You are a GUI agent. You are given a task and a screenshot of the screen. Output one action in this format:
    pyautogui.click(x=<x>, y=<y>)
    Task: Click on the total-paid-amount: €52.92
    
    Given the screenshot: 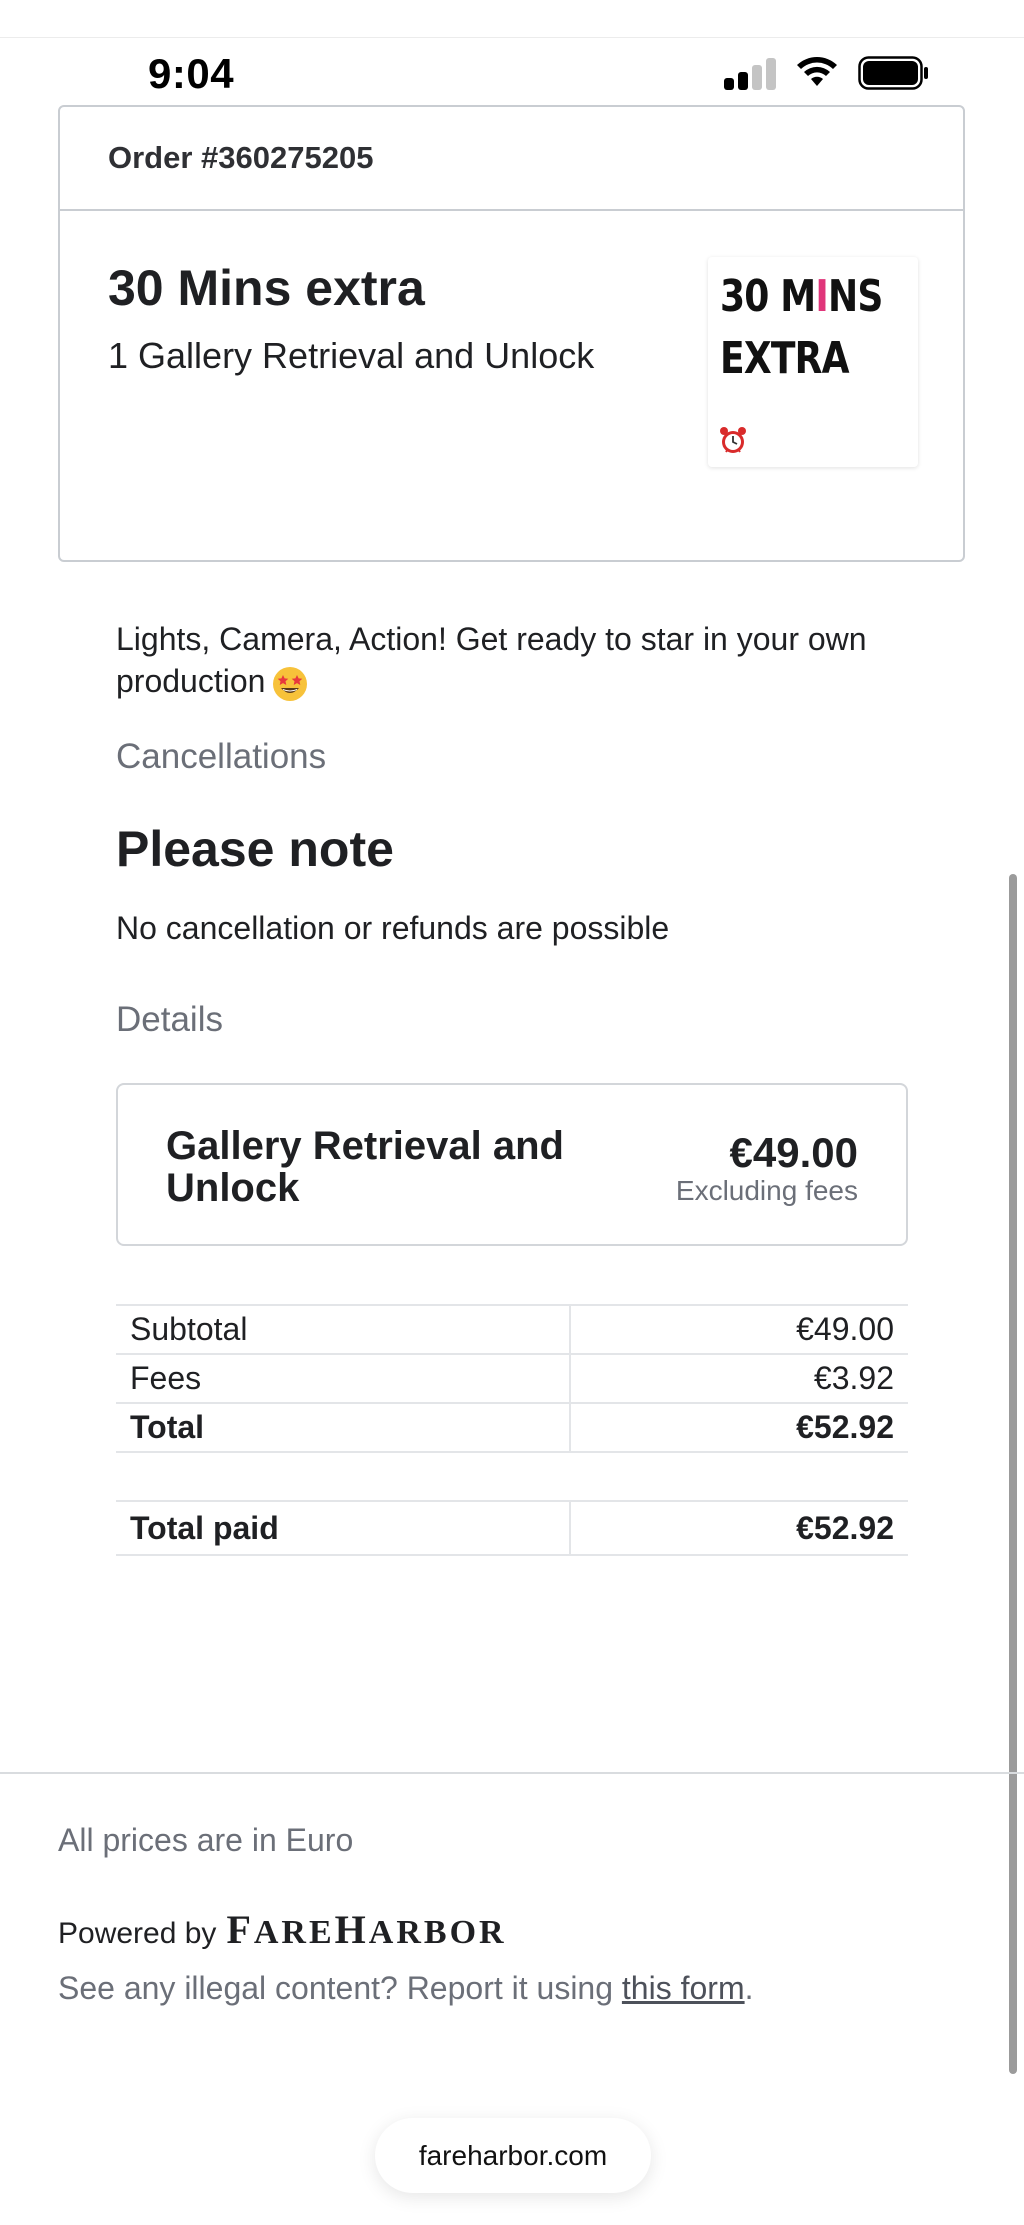 What is the action you would take?
    pyautogui.click(x=738, y=1528)
    